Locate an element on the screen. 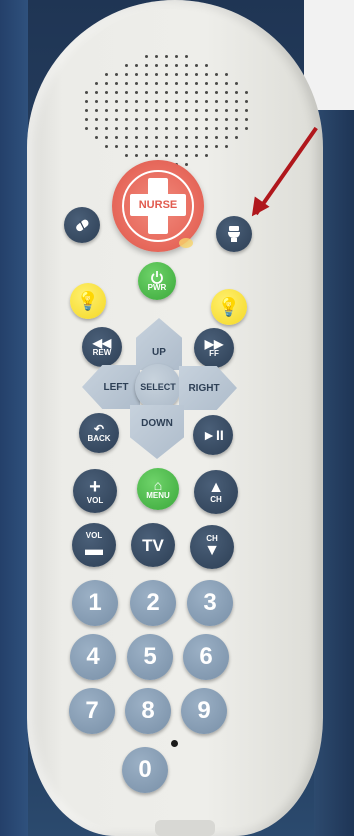 This screenshot has width=354, height=836. number-7-label: 7 is located at coordinates (92, 710).